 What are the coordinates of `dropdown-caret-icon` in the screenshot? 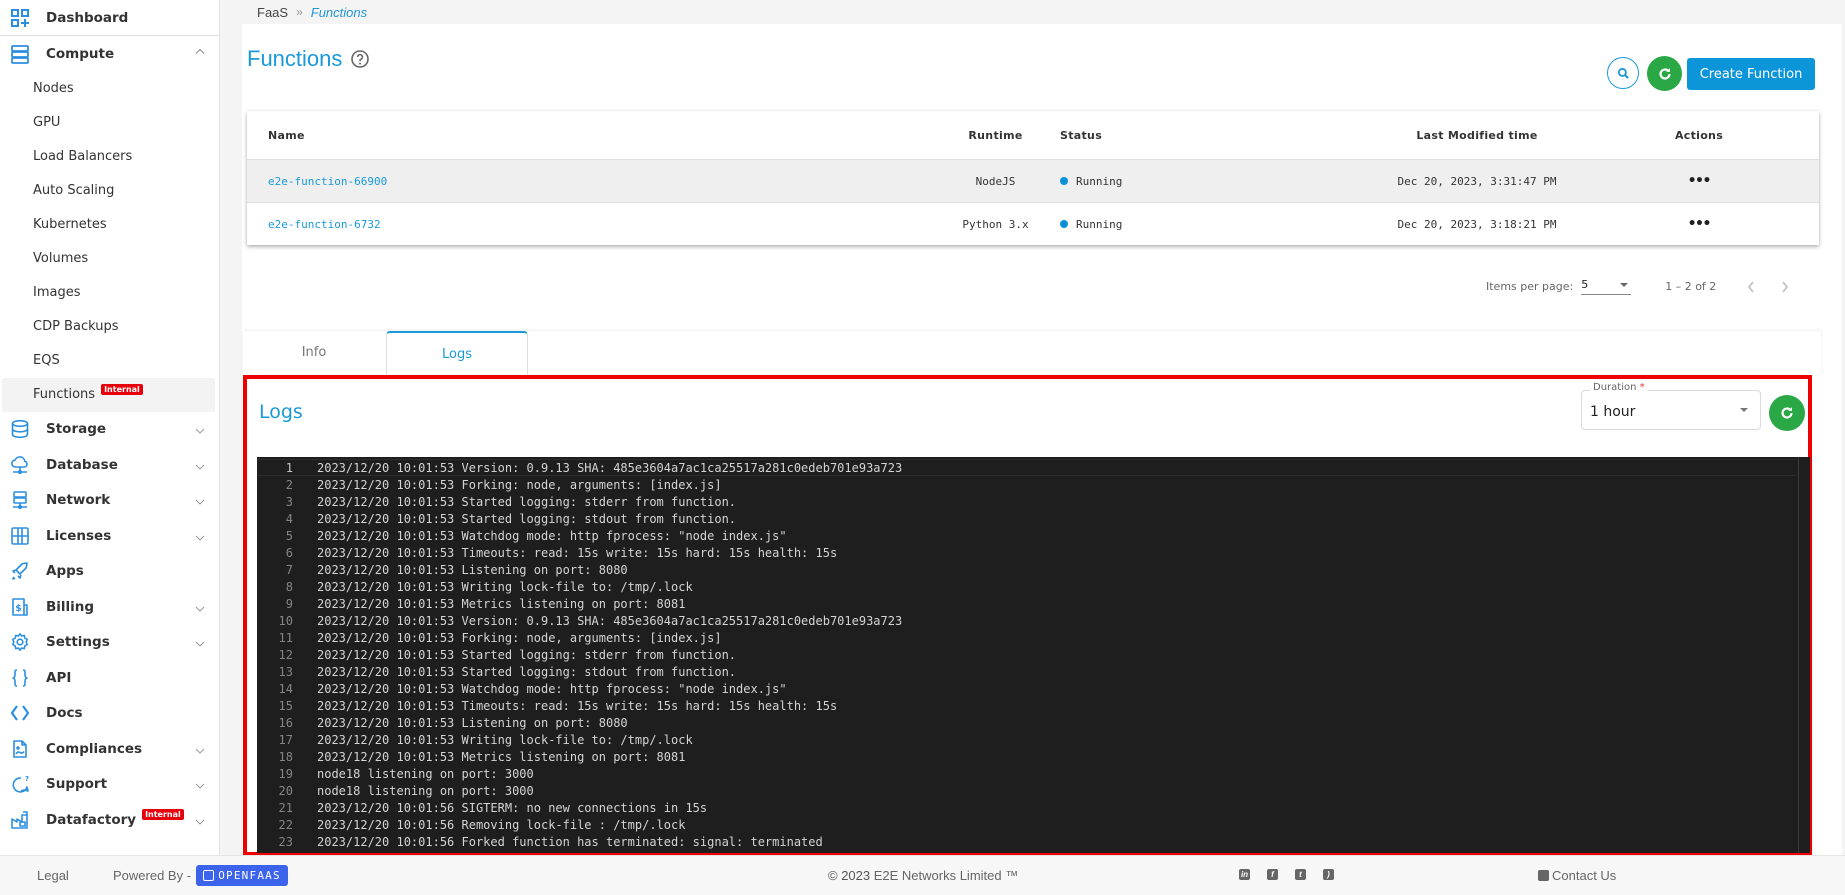 It's located at (1624, 284).